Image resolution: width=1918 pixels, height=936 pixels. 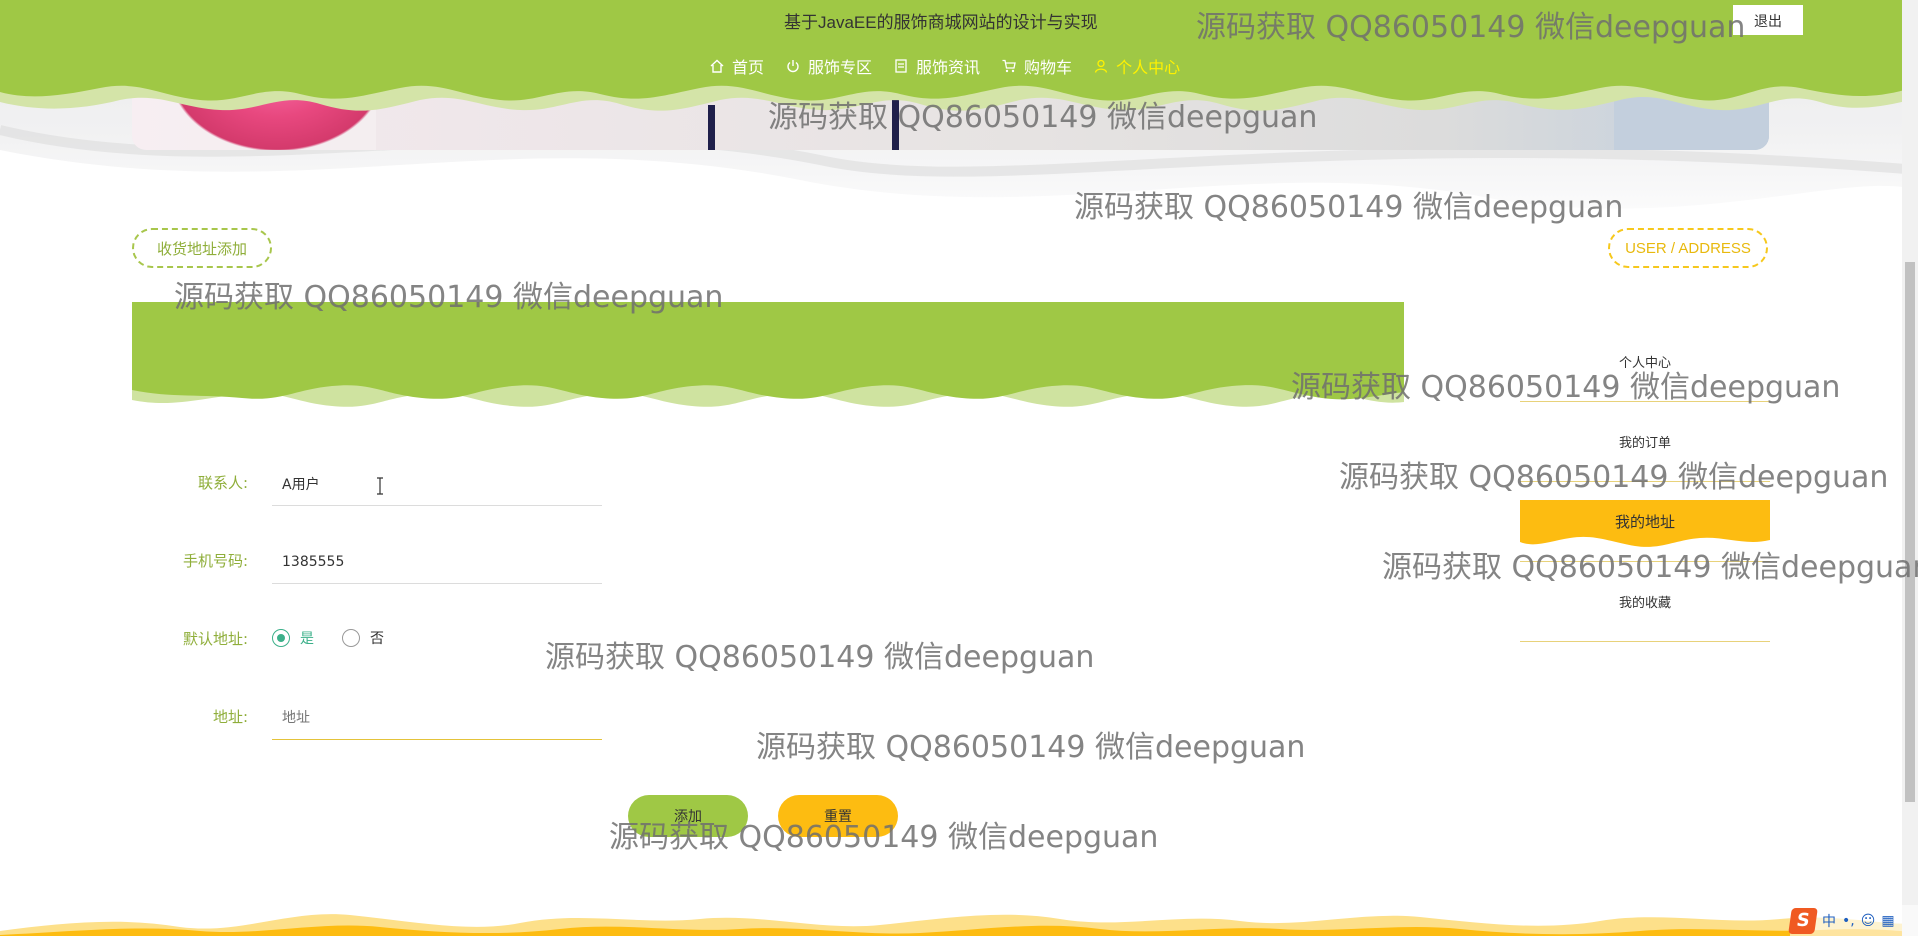 What do you see at coordinates (222, 483) in the screenshot?
I see `contact-label: 联系人:` at bounding box center [222, 483].